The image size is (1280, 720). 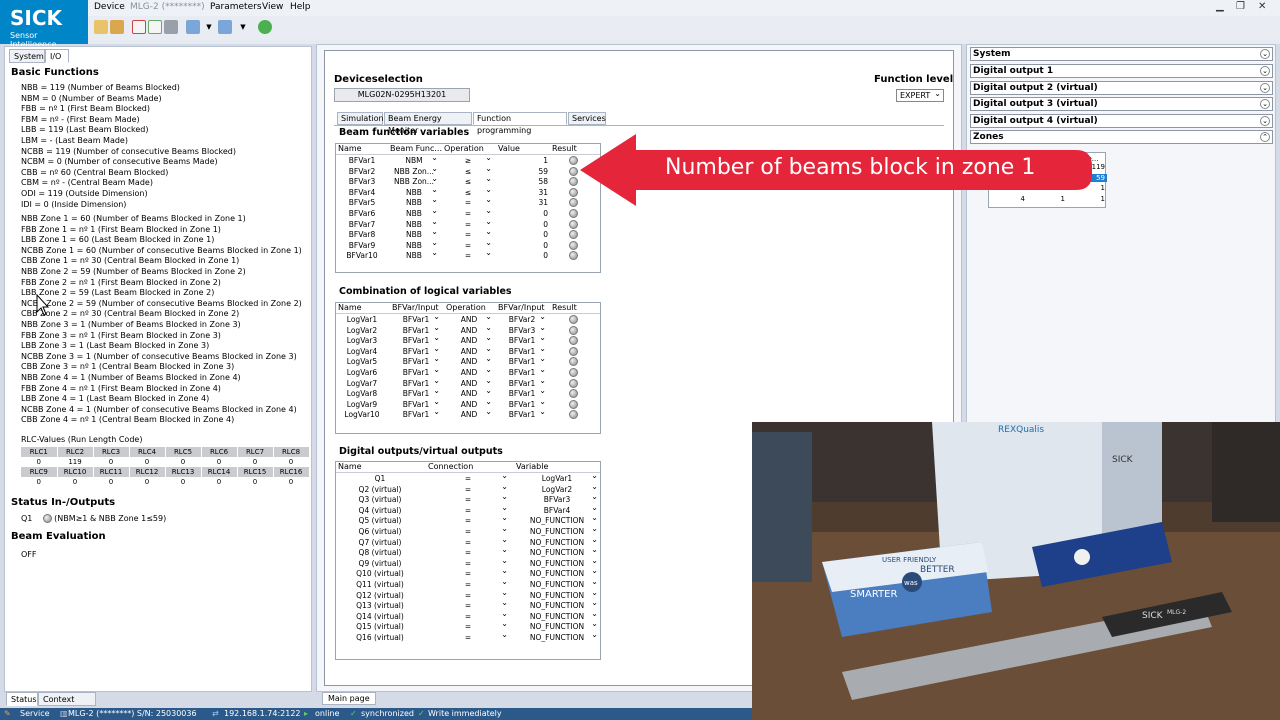 What do you see at coordinates (101, 27) in the screenshot?
I see `connect-icon` at bounding box center [101, 27].